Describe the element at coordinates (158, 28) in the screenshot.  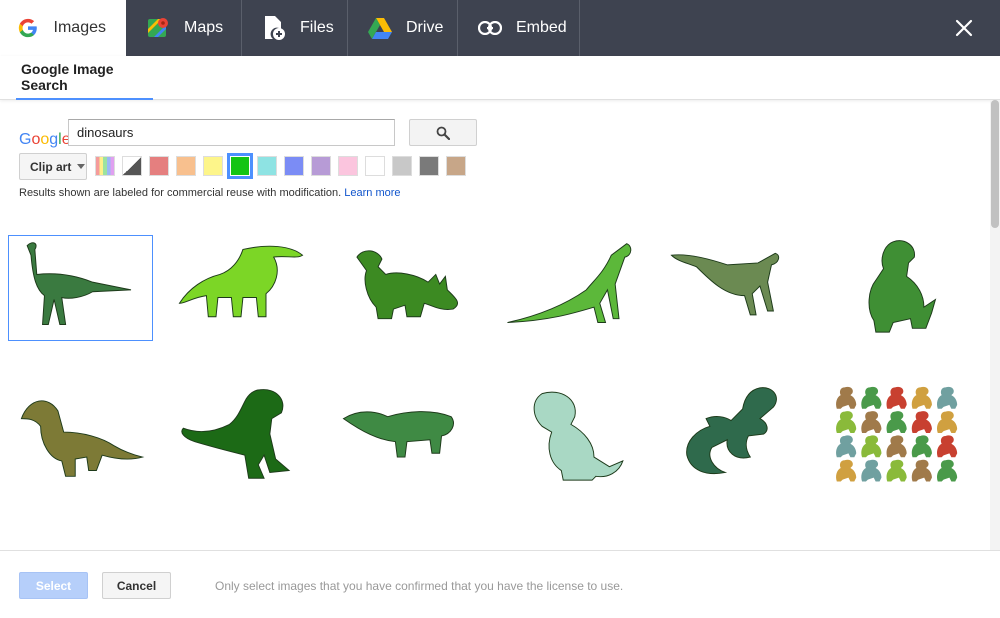
I see `maps-pin-icon` at that location.